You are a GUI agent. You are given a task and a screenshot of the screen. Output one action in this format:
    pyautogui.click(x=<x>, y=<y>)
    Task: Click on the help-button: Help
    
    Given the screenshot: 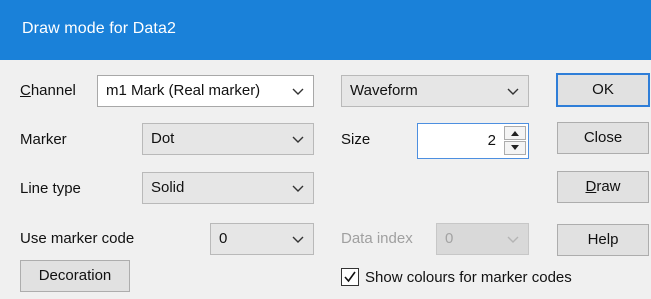 What is the action you would take?
    pyautogui.click(x=603, y=240)
    